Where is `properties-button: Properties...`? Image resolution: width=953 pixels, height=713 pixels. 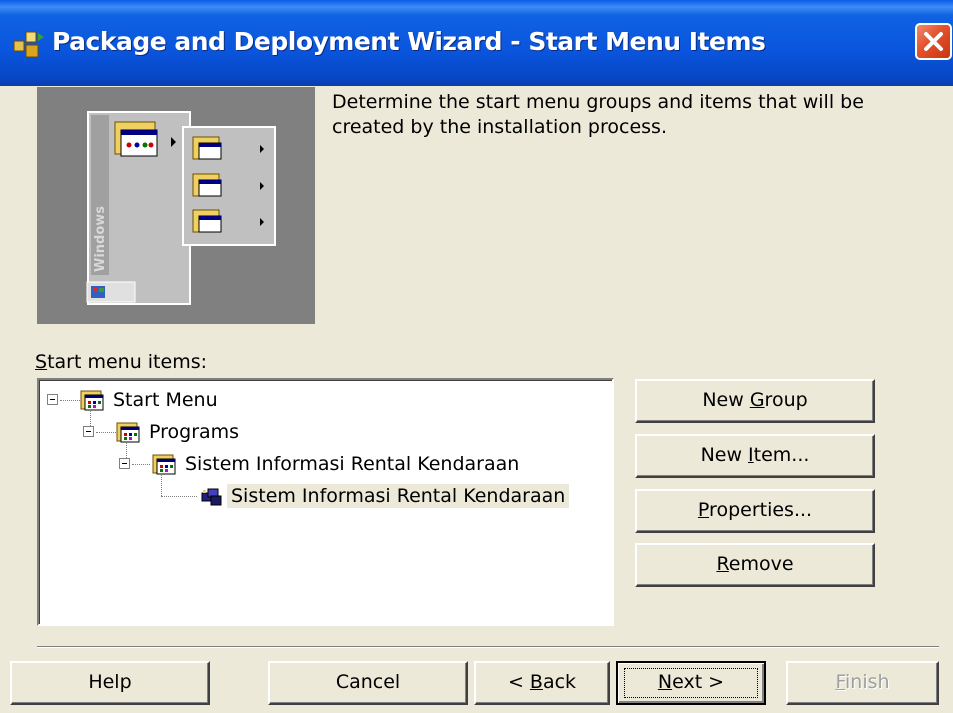 properties-button: Properties... is located at coordinates (755, 511).